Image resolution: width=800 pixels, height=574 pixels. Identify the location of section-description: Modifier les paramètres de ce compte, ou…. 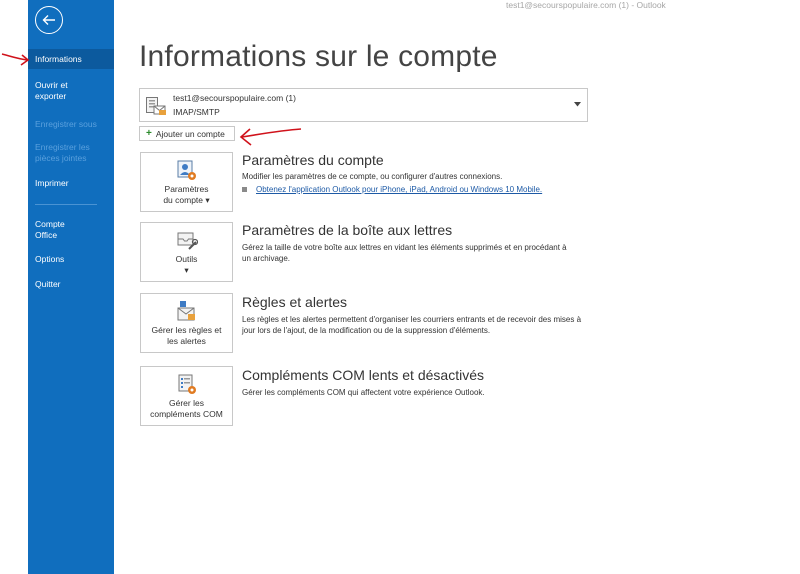
(372, 176).